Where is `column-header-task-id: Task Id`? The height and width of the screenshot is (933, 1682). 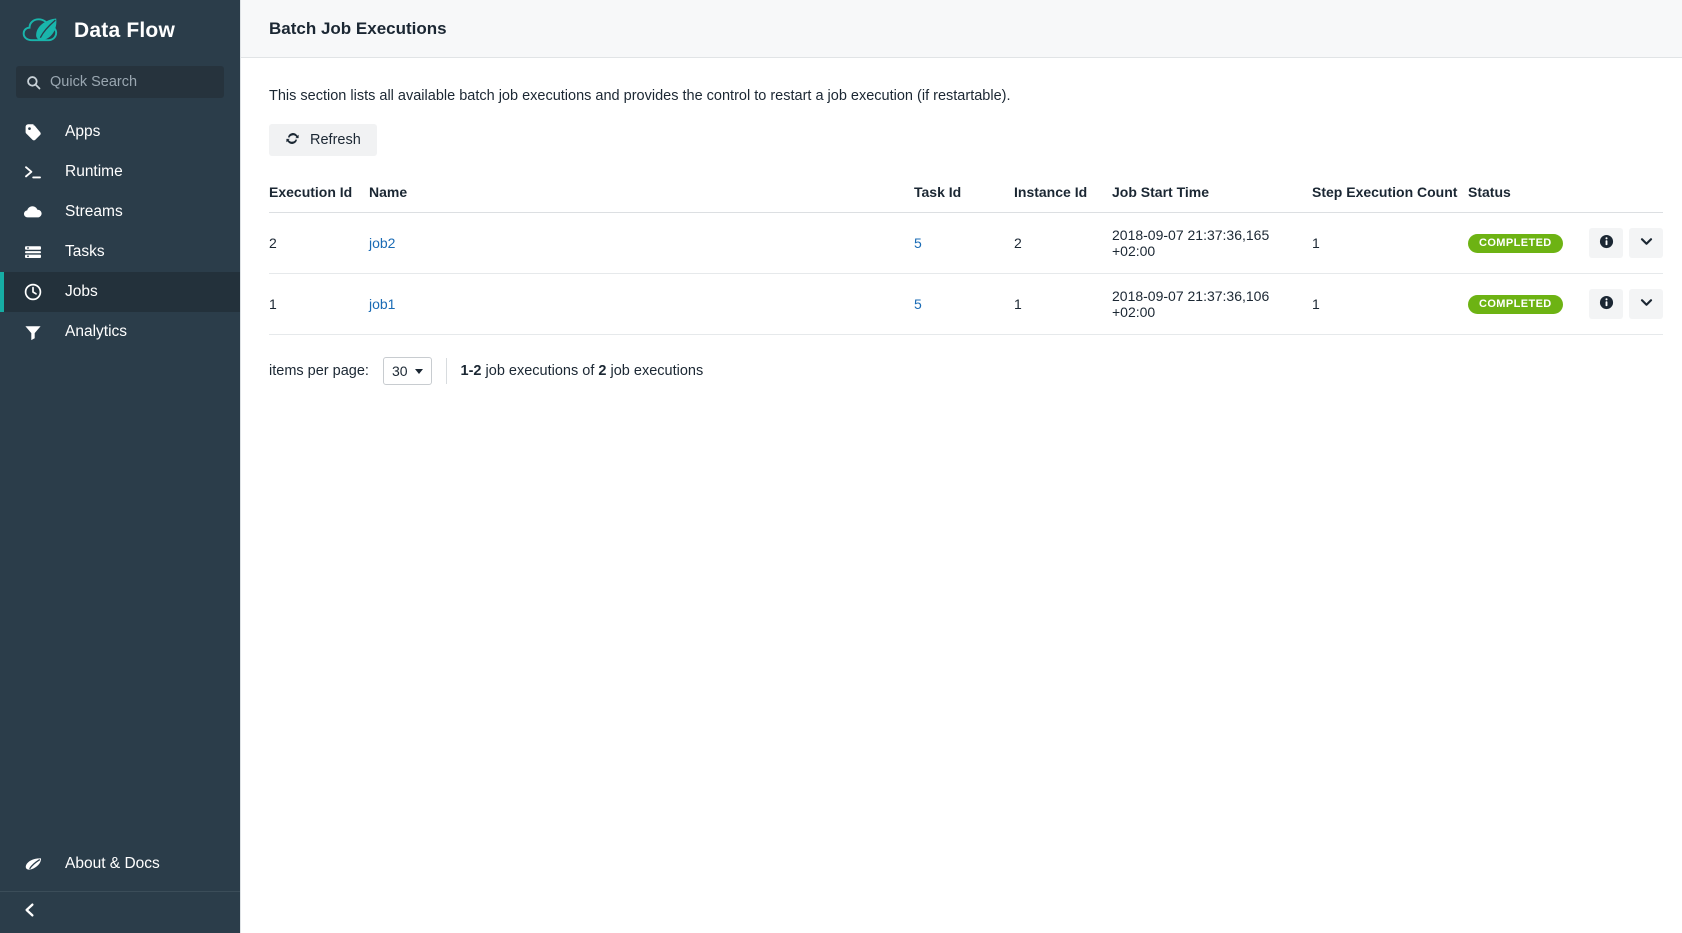 column-header-task-id: Task Id is located at coordinates (964, 196).